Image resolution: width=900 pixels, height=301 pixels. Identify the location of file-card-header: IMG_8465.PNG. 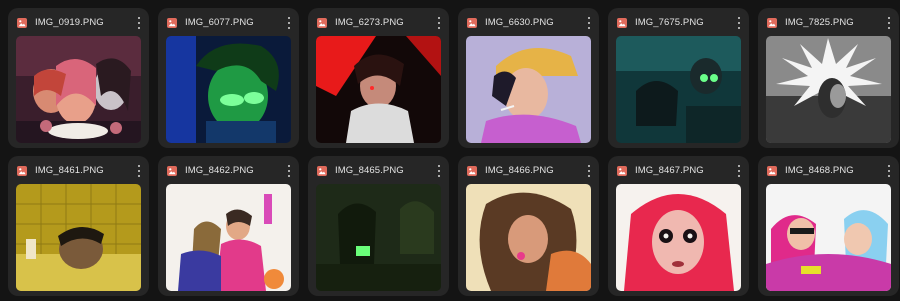
(378, 170).